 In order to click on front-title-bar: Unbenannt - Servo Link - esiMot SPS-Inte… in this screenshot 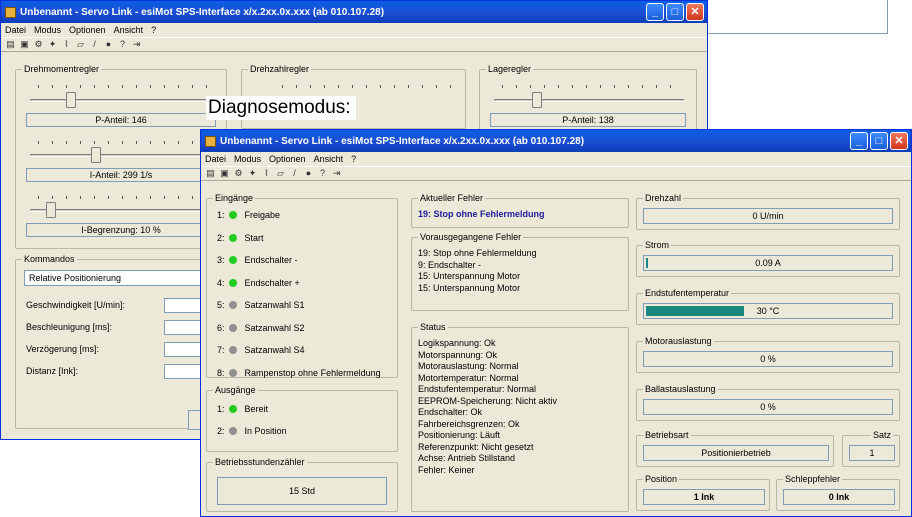, I will do `click(556, 141)`.